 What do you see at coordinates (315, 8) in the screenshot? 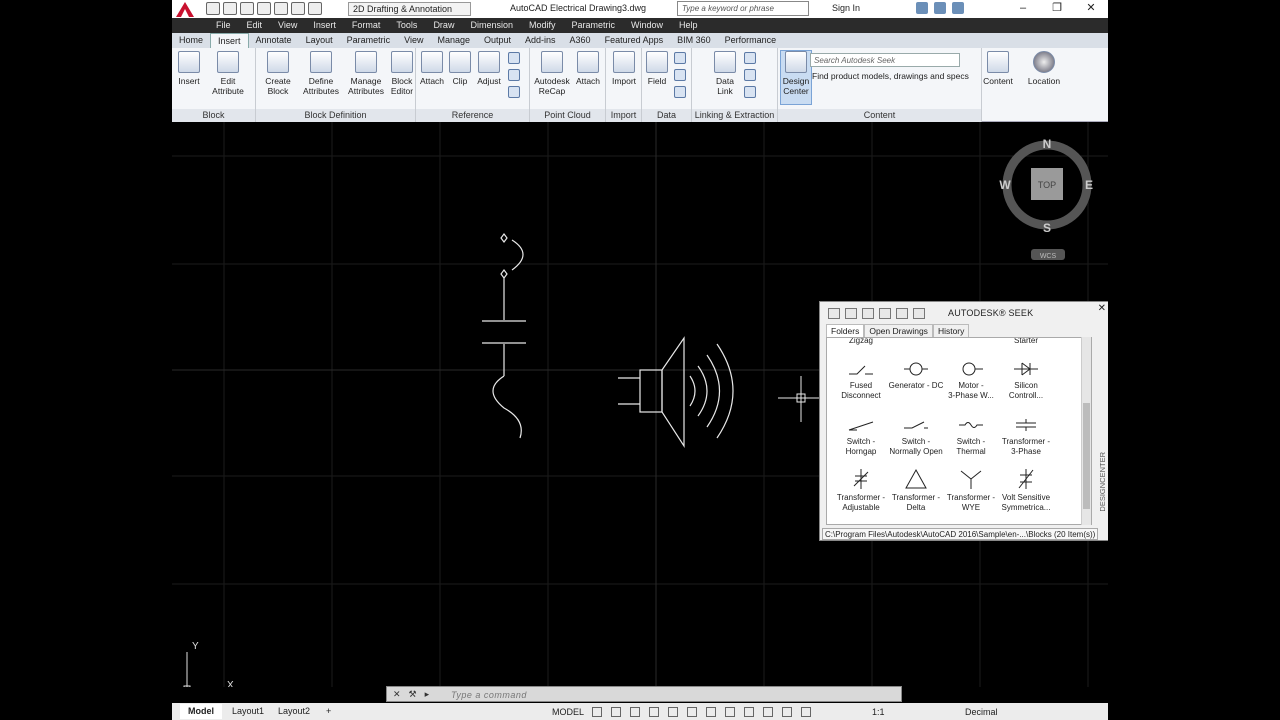
I see `redo-icon` at bounding box center [315, 8].